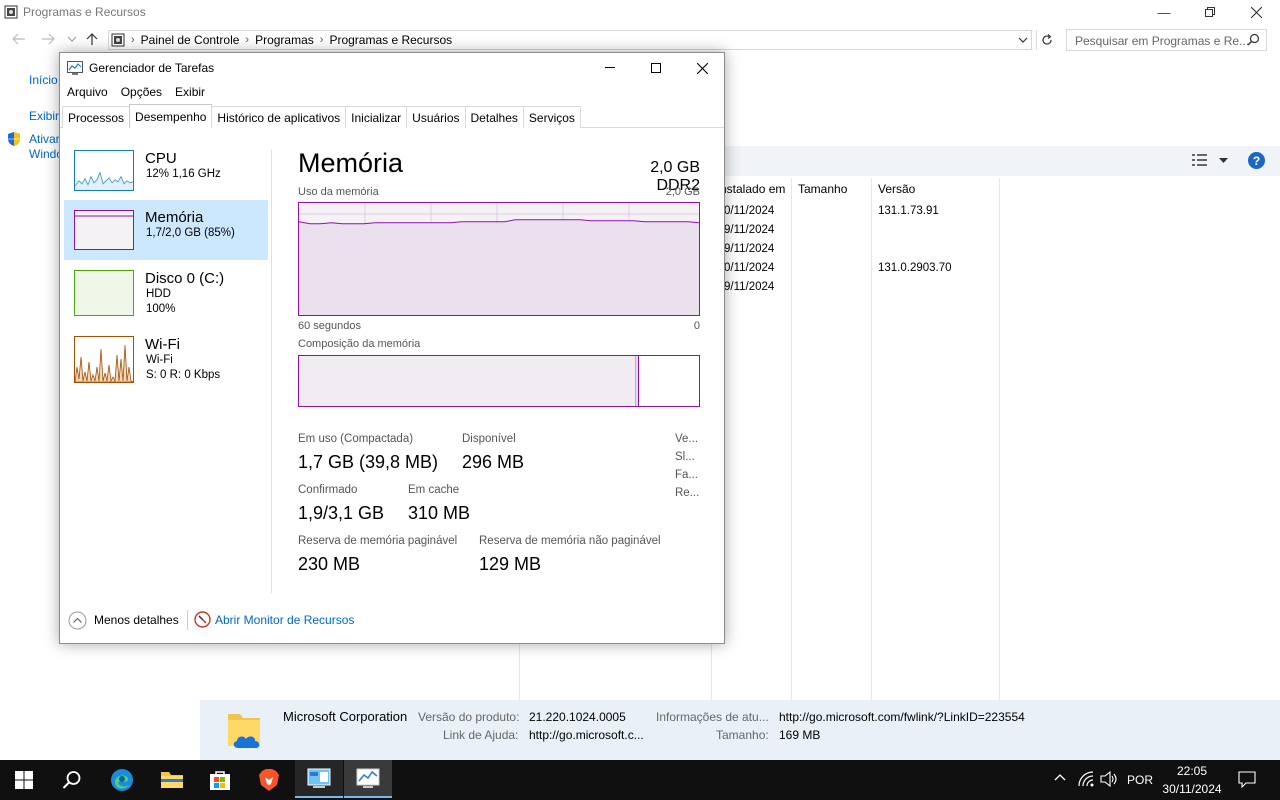  Describe the element at coordinates (46, 154) in the screenshot. I see `left-link-windows: Windo` at that location.